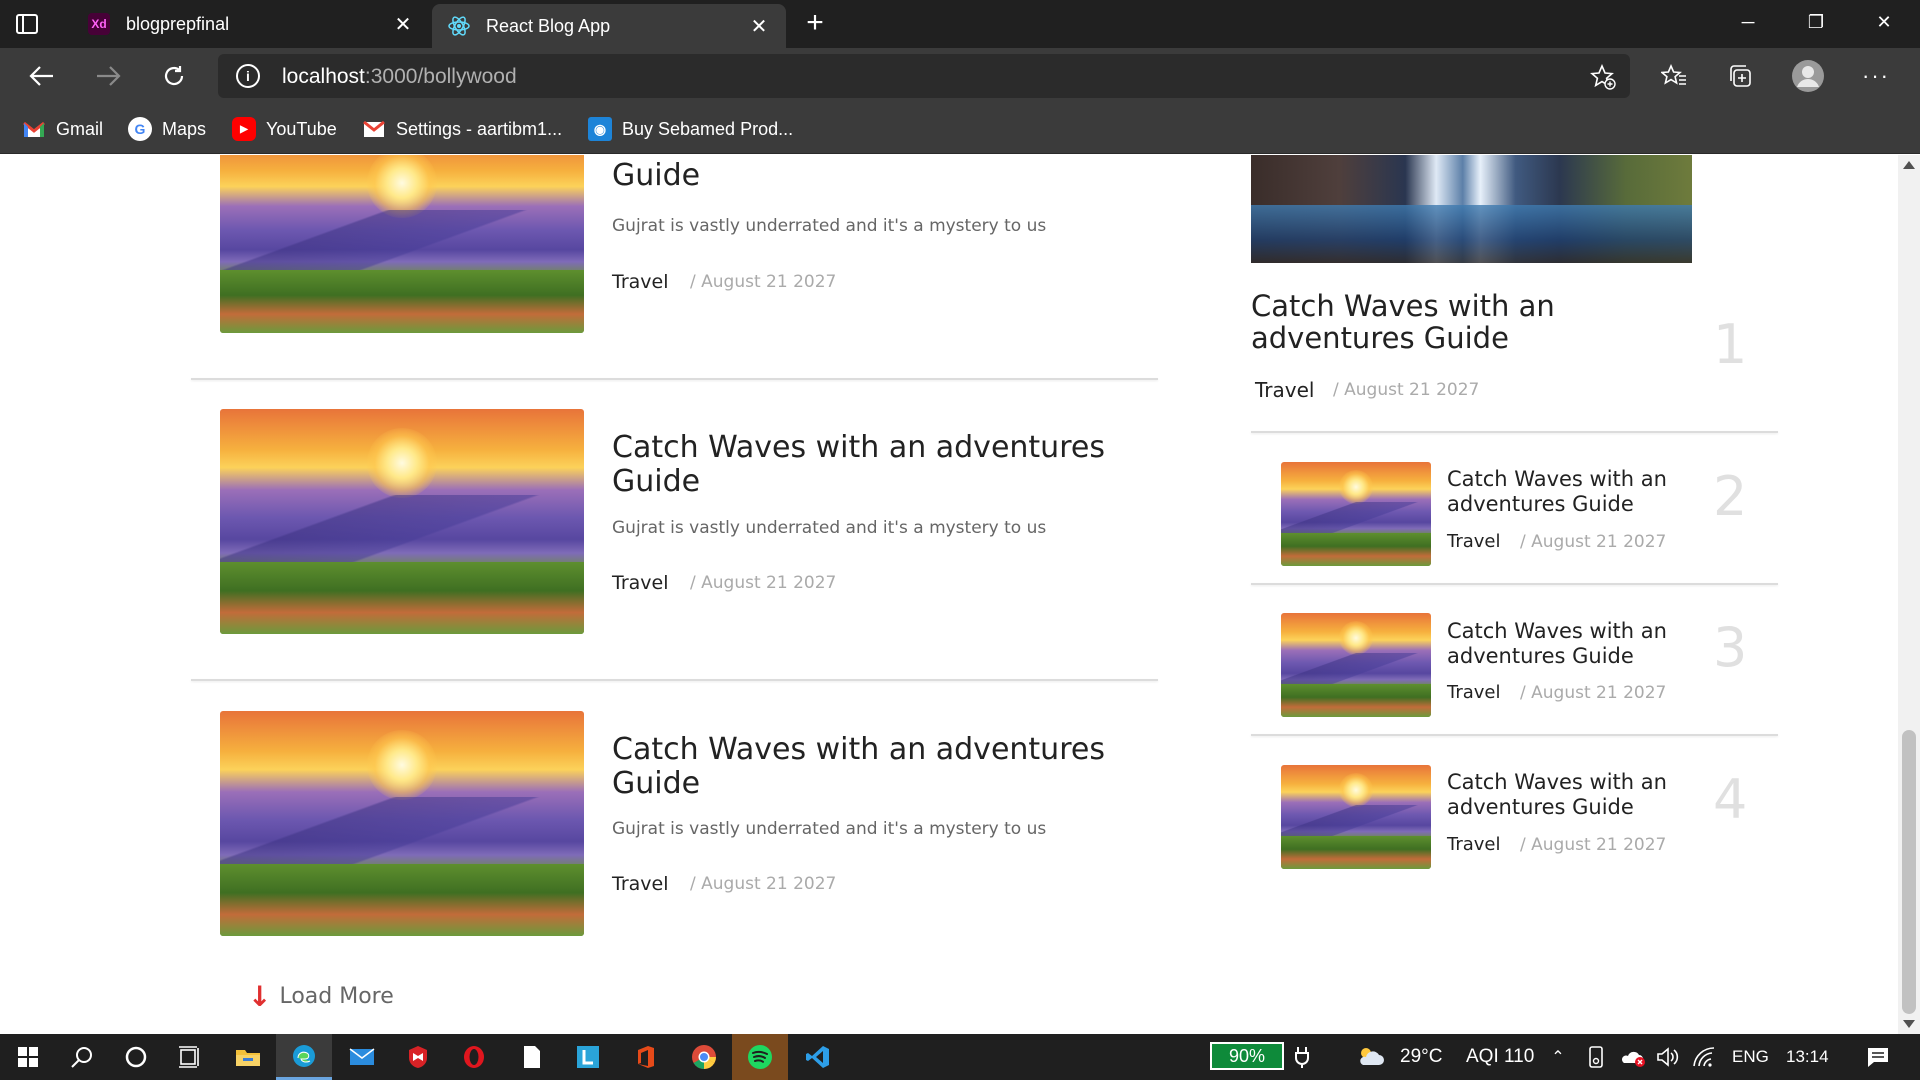 This screenshot has width=1920, height=1080. I want to click on chrome-icon, so click(704, 1057).